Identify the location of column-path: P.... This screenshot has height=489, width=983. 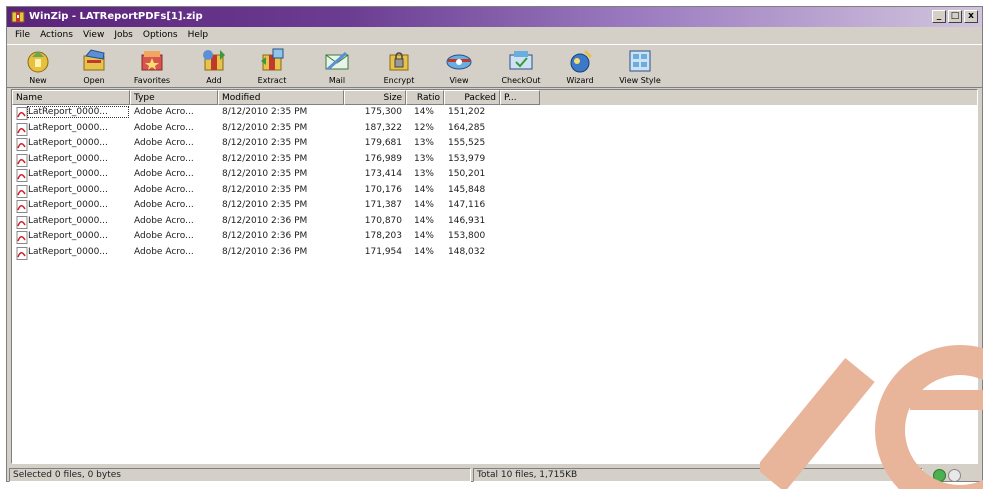
(520, 97).